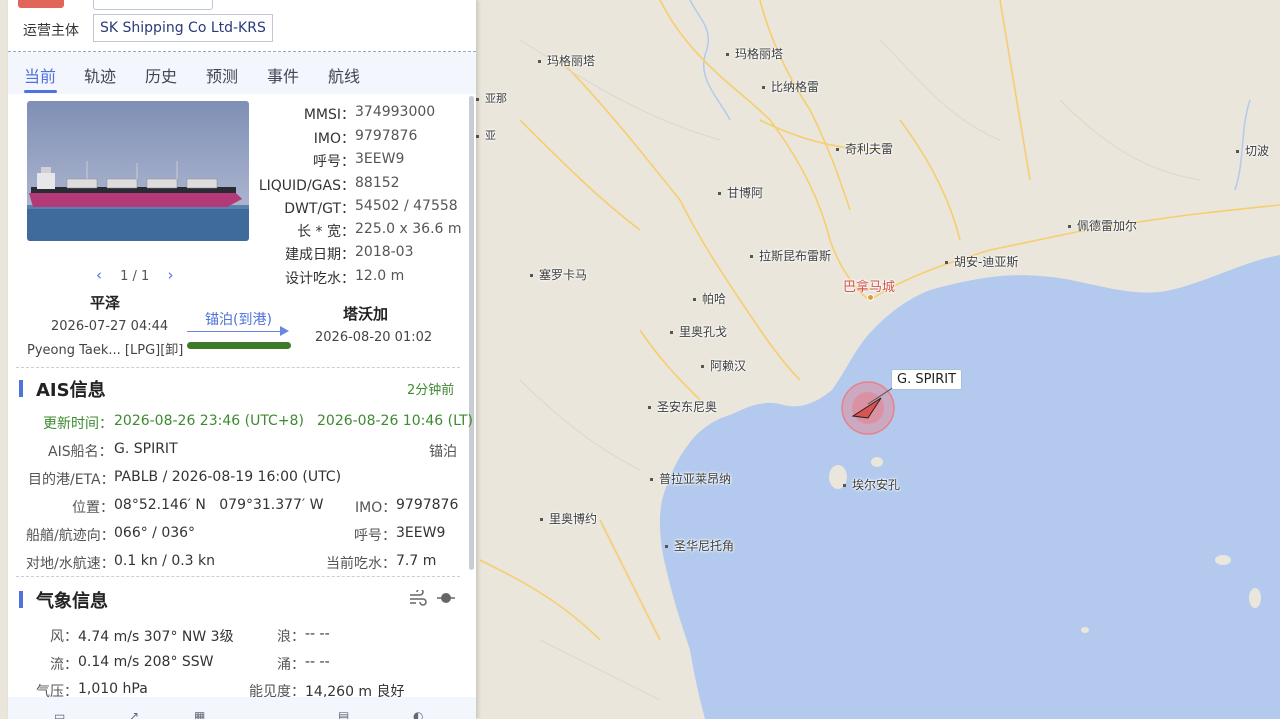 Image resolution: width=1280 pixels, height=719 pixels. What do you see at coordinates (72, 601) in the screenshot?
I see `weather-section-title: 气象信息` at bounding box center [72, 601].